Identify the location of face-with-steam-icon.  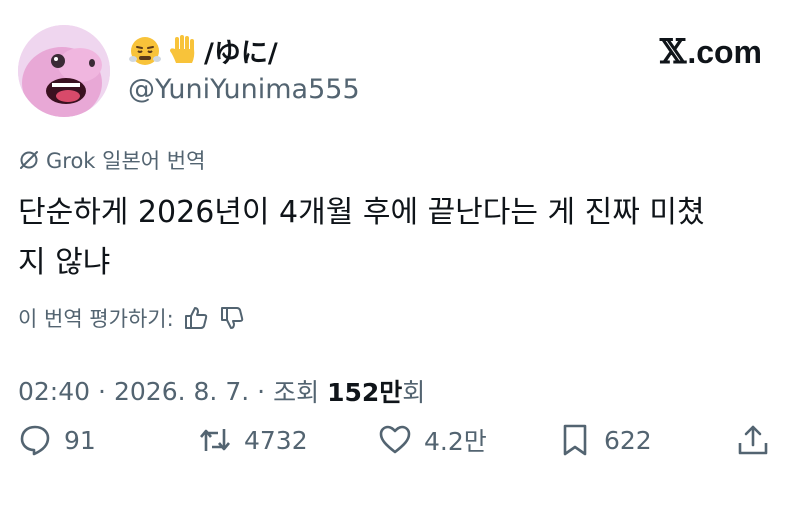
(145, 50).